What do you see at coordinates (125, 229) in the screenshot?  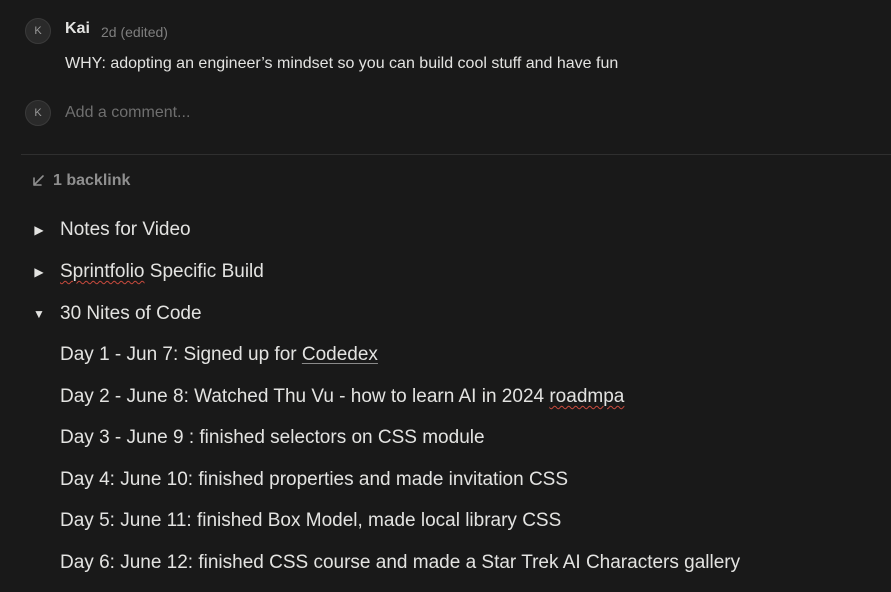 I see `toggle-label: Notes for Video` at bounding box center [125, 229].